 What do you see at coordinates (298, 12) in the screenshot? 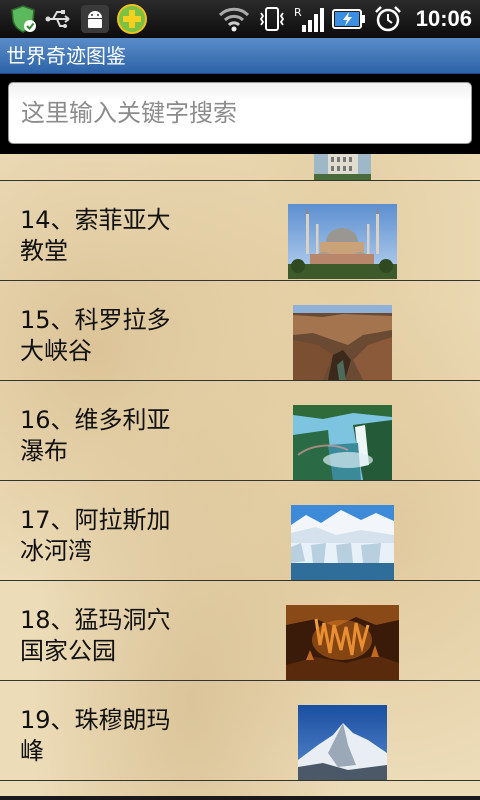
I see `svg-text: R` at bounding box center [298, 12].